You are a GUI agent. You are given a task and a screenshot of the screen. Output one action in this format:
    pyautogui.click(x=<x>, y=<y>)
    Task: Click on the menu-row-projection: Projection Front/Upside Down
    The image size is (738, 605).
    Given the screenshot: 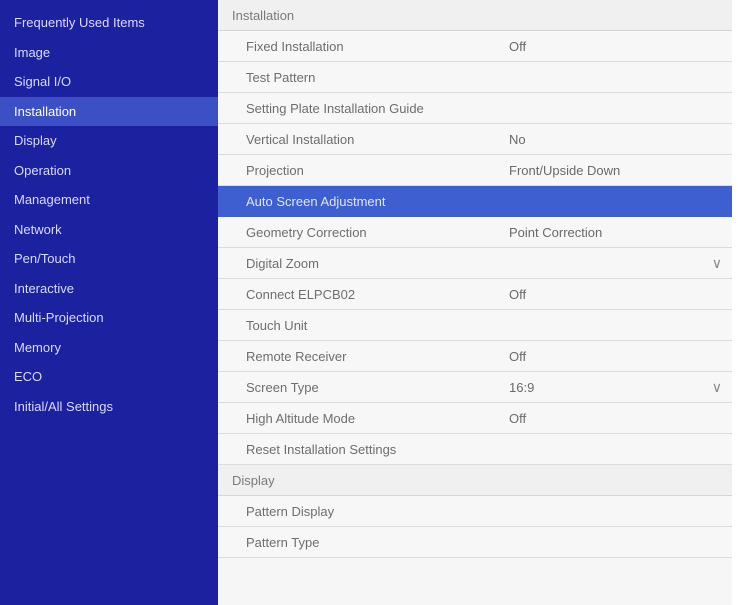 What is the action you would take?
    pyautogui.click(x=475, y=170)
    